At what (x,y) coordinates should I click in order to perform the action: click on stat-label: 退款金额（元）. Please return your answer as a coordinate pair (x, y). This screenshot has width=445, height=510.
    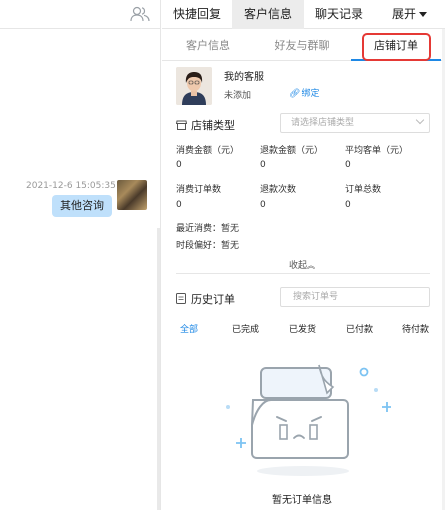
    Looking at the image, I should click on (292, 151).